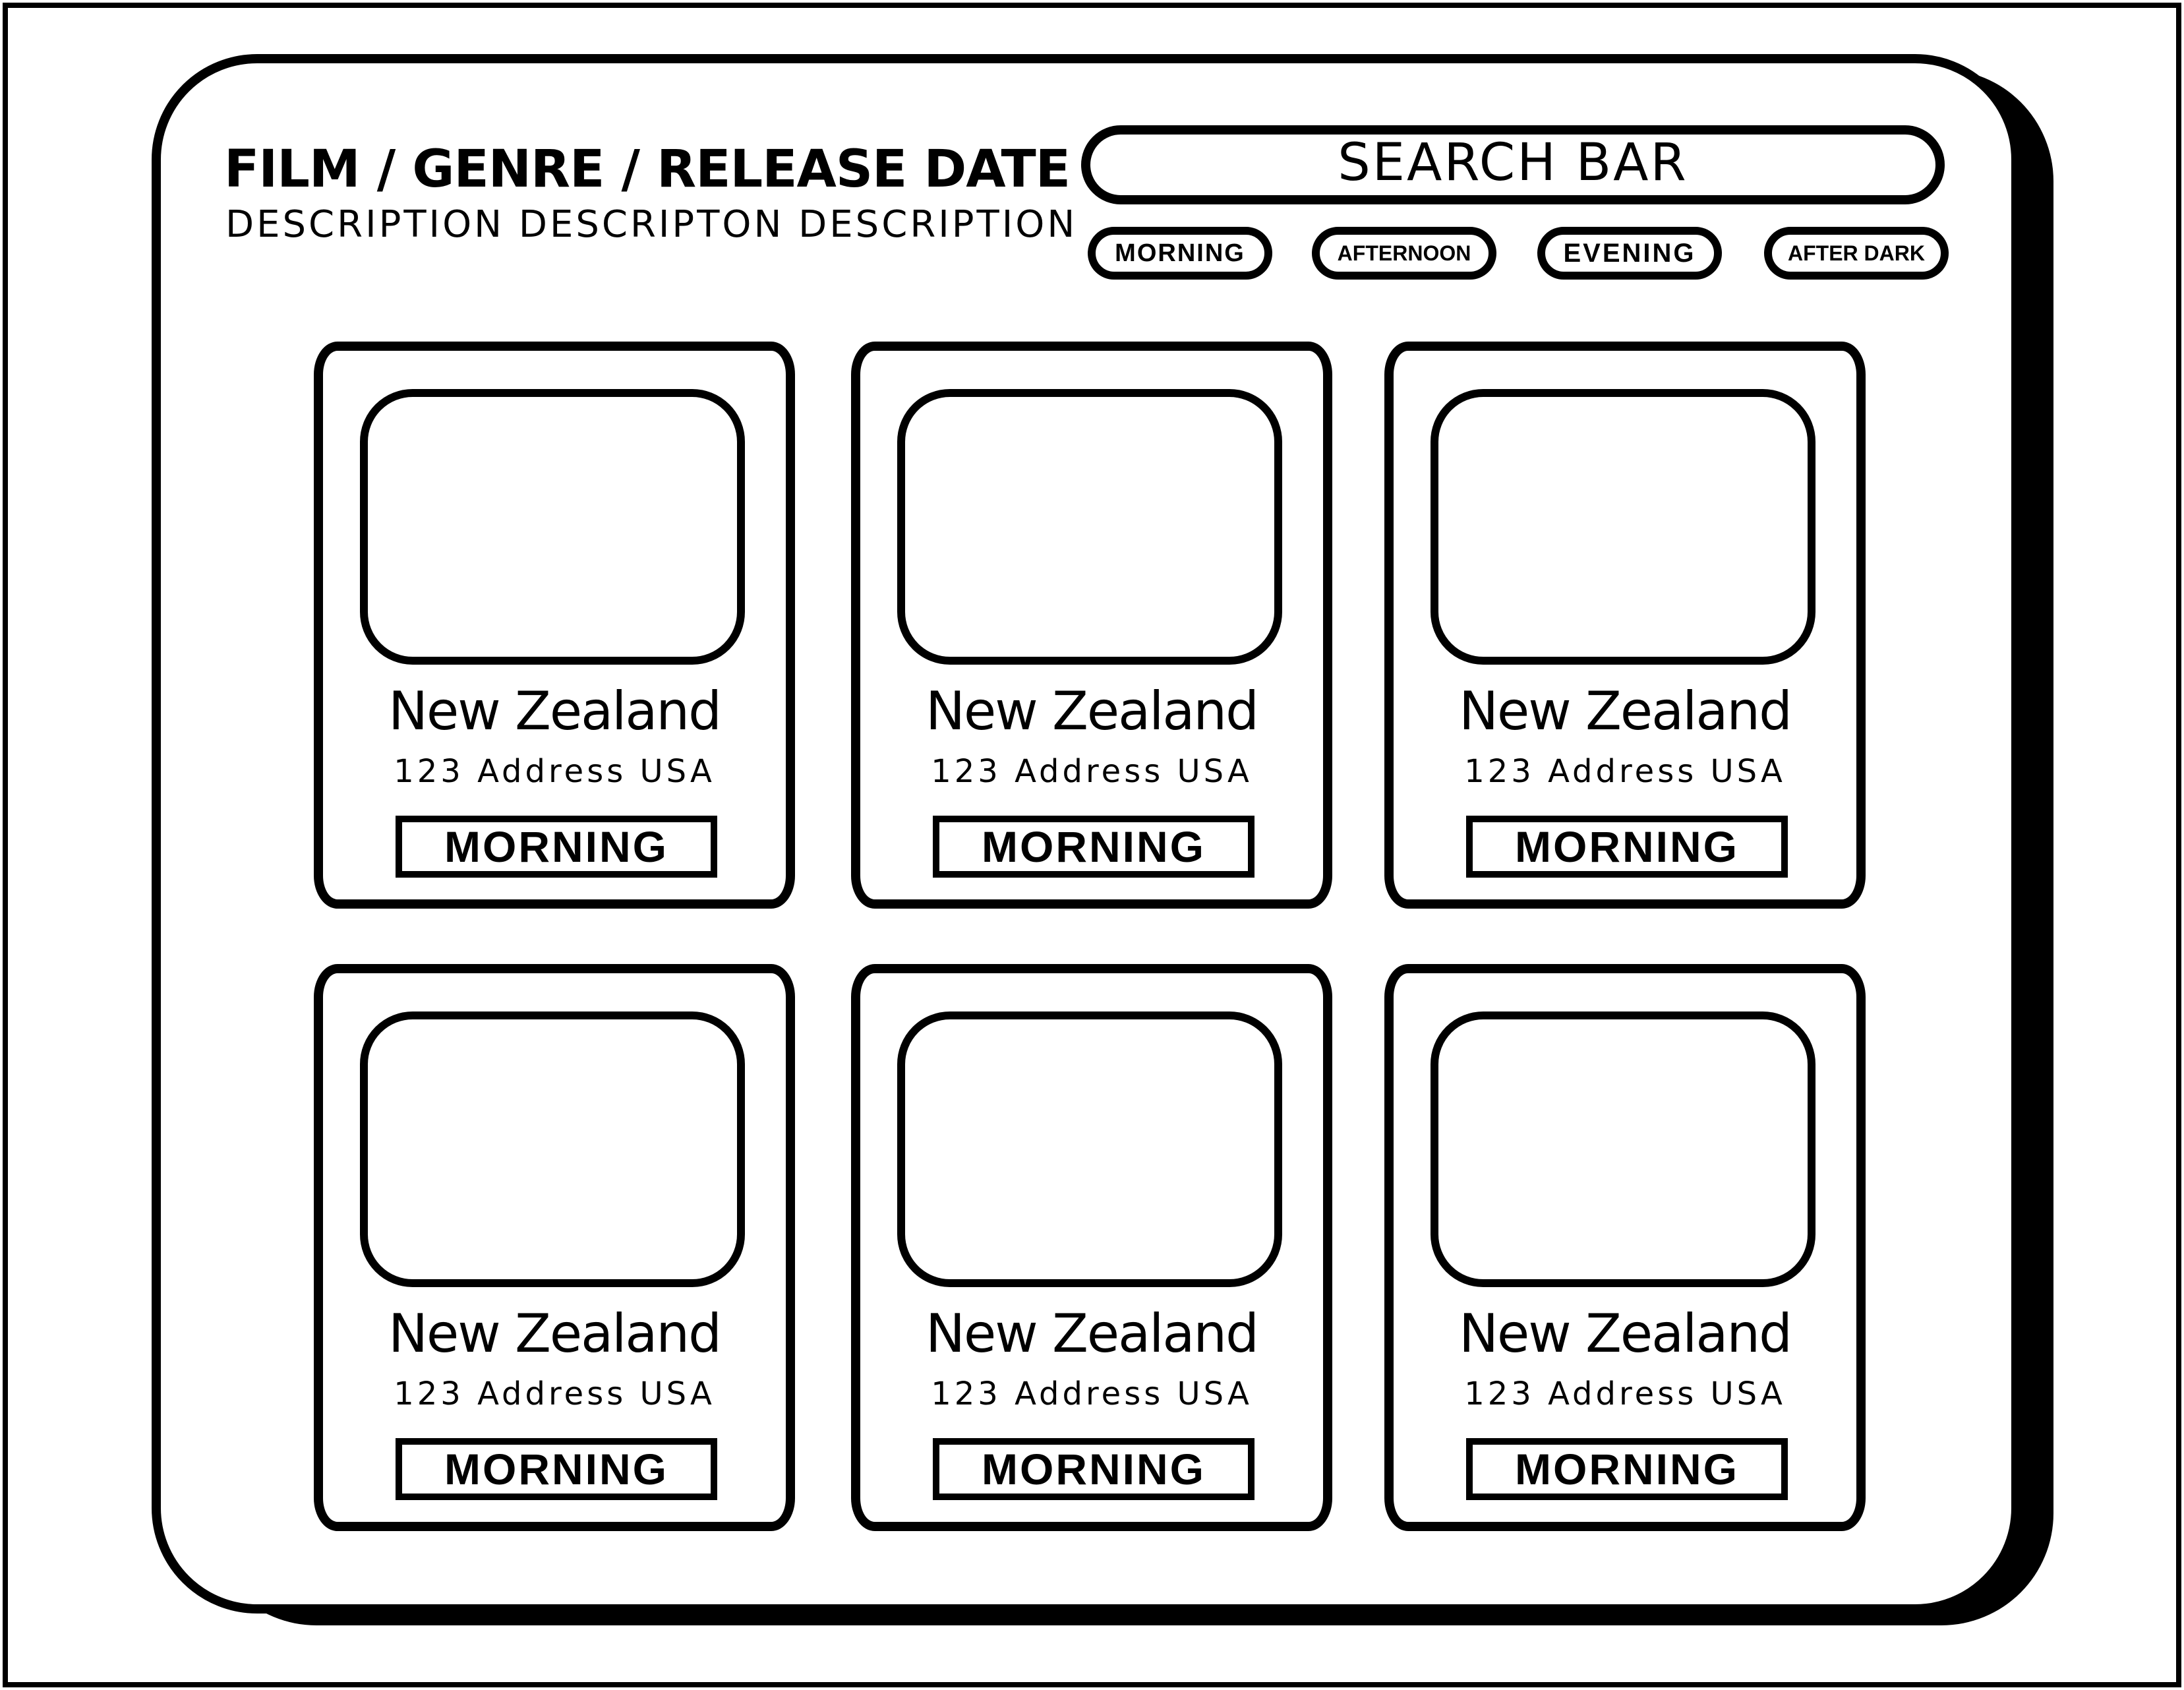  I want to click on filter-evening-button: EVENING, so click(1629, 253).